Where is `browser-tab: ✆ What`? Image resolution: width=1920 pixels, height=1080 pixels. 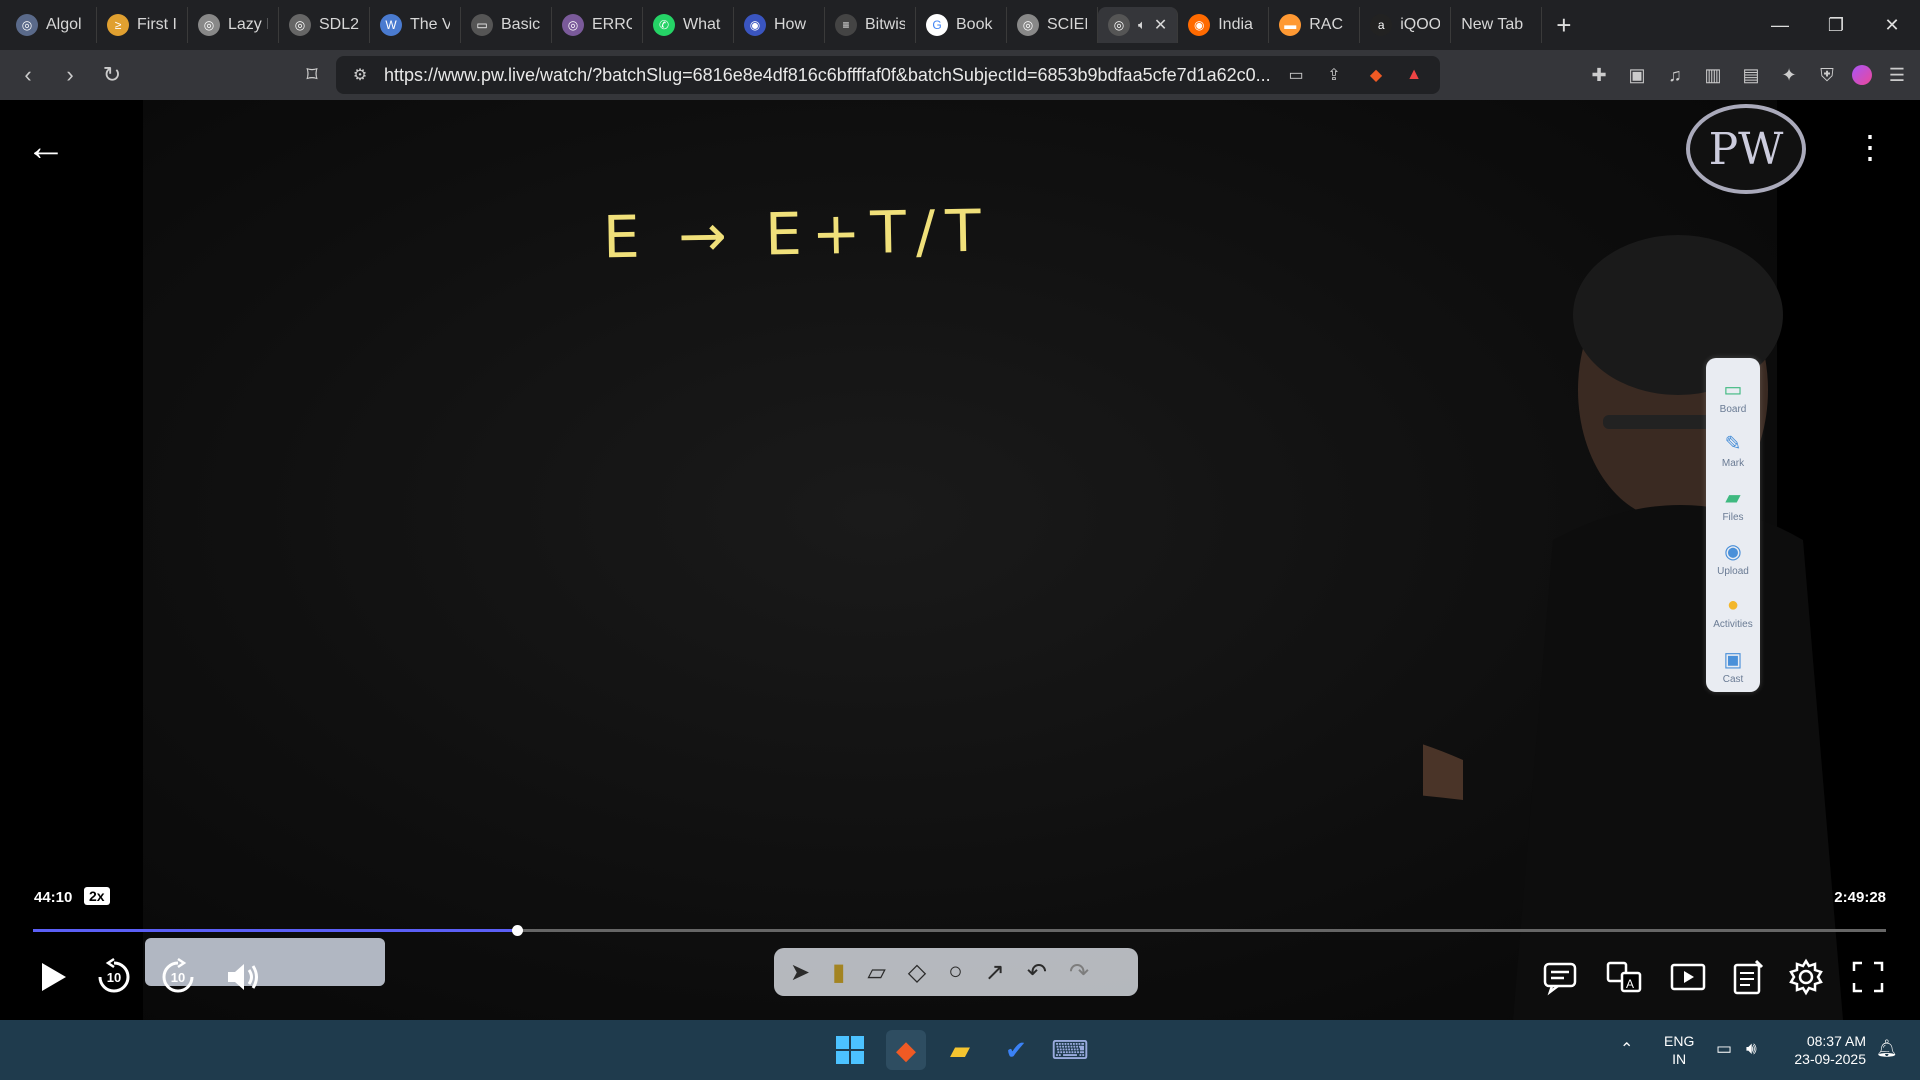 browser-tab: ✆ What is located at coordinates (688, 25).